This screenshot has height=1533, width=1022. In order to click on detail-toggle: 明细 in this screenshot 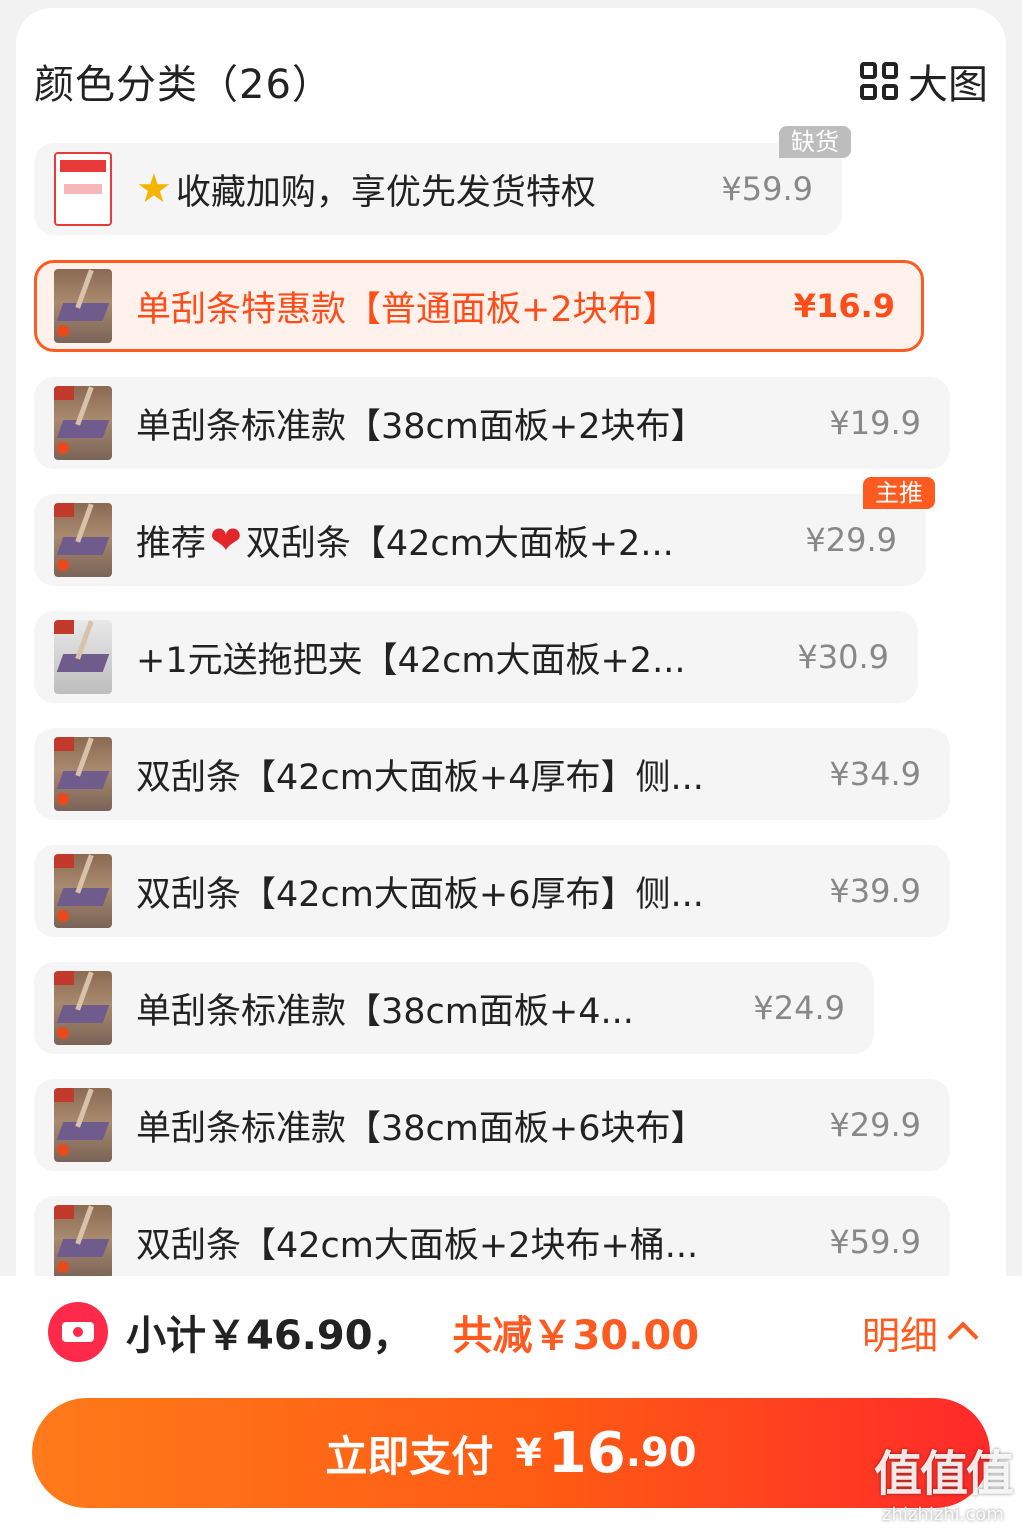, I will do `click(920, 1332)`.